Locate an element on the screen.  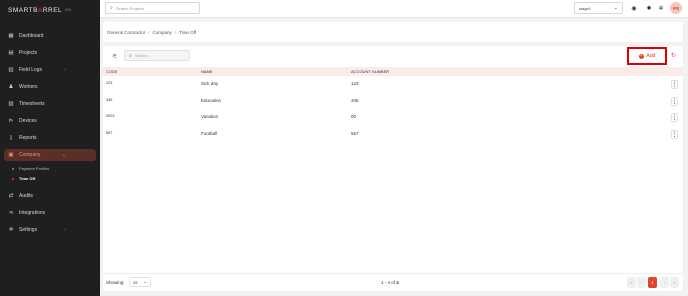
sidebar-item-reports: ▯ Reports is located at coordinates (50, 138).